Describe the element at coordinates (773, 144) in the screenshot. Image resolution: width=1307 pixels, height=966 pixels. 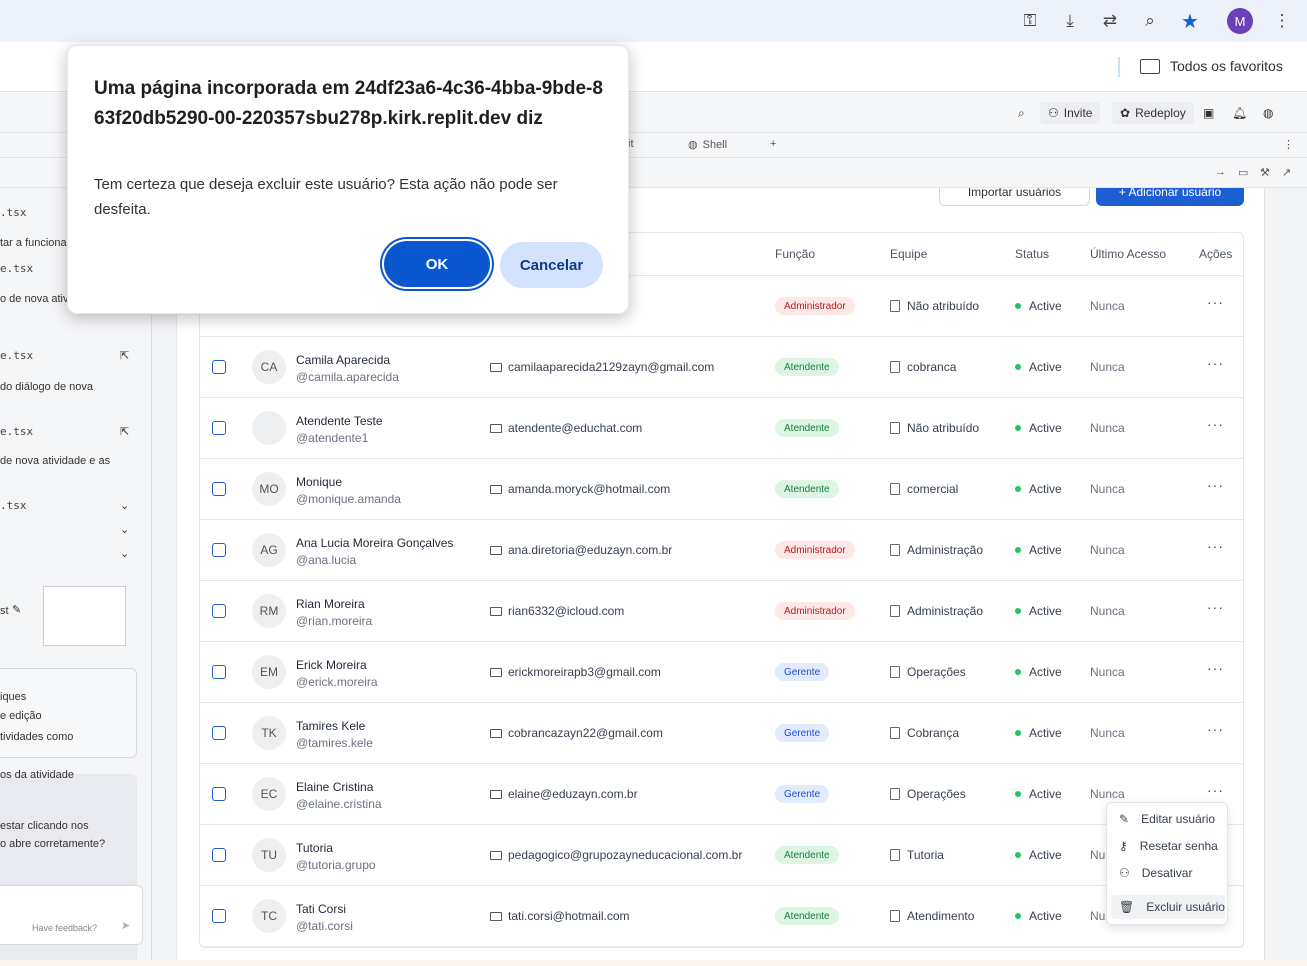
I see `new-tab-button: +` at that location.